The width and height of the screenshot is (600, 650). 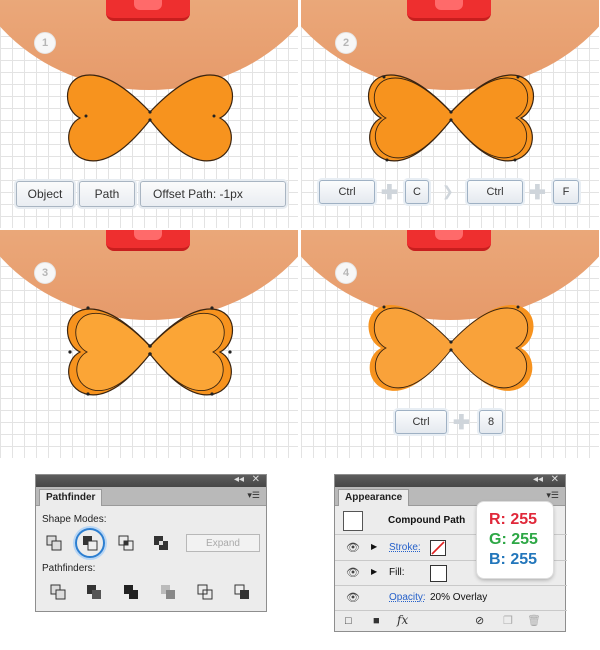 What do you see at coordinates (213, 194) in the screenshot?
I see `offset-path-button: Offset Path: -1px` at bounding box center [213, 194].